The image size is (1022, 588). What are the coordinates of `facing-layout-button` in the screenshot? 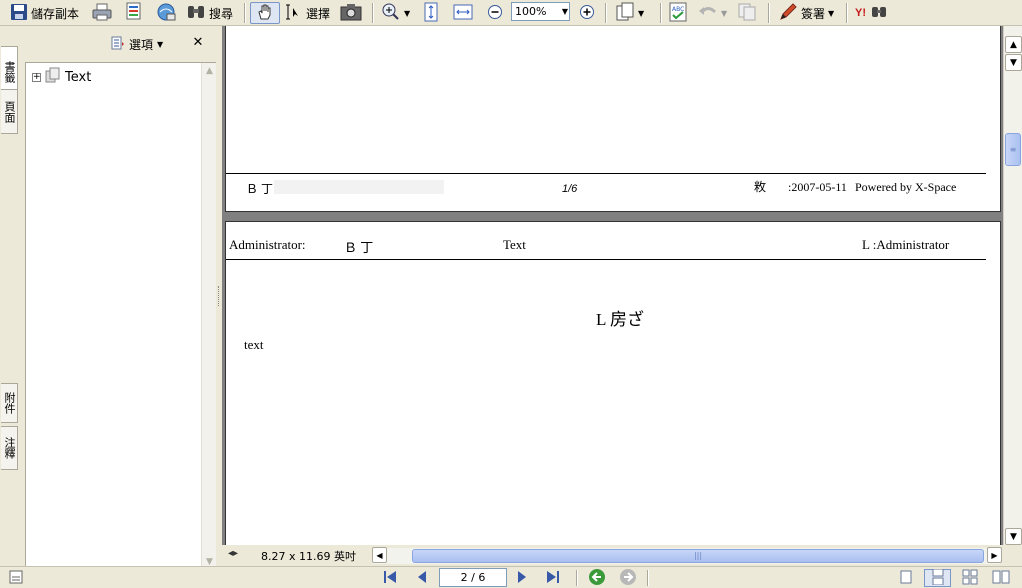 It's located at (970, 578).